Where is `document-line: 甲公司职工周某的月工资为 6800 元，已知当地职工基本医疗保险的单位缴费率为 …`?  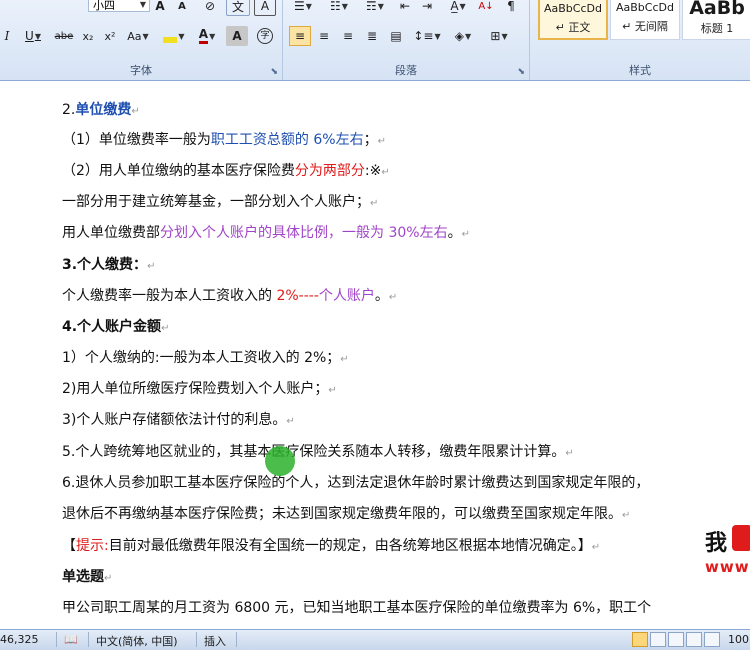
document-line: 甲公司职工周某的月工资为 6800 元，已知当地职工基本医疗保险的单位缴费率为 … is located at coordinates (356, 607).